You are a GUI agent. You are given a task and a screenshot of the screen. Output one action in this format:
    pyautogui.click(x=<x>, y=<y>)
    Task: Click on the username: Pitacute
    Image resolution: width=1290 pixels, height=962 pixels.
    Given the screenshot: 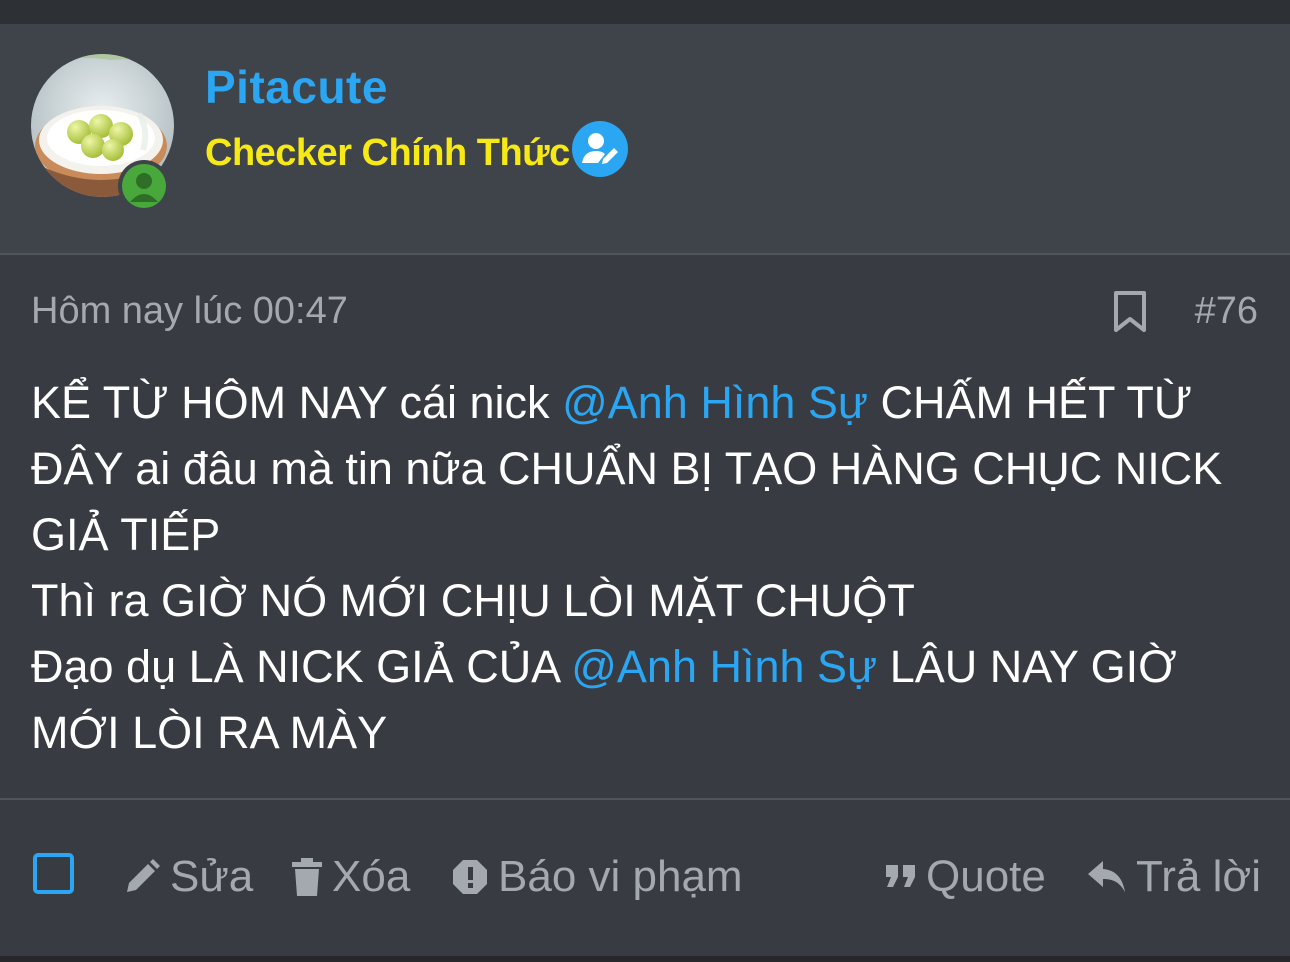 What is the action you would take?
    pyautogui.click(x=296, y=87)
    